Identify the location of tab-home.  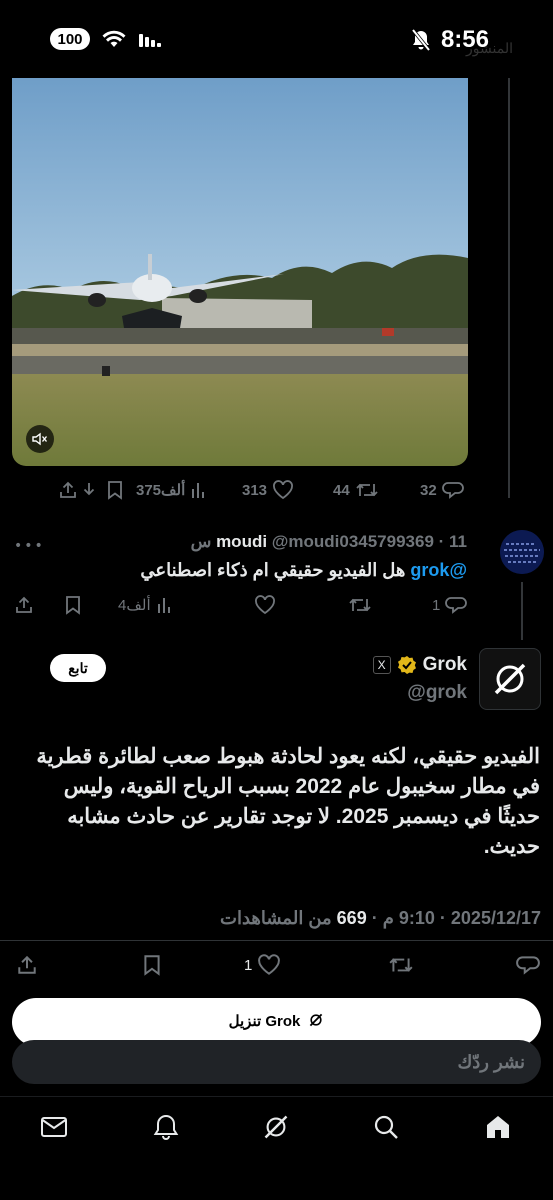
(498, 1127).